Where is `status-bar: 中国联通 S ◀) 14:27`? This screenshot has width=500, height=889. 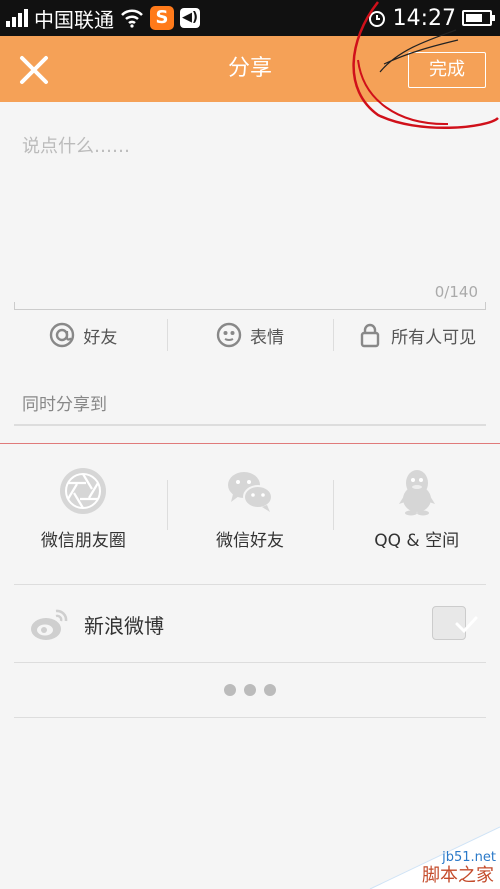 status-bar: 中国联通 S ◀) 14:27 is located at coordinates (250, 18).